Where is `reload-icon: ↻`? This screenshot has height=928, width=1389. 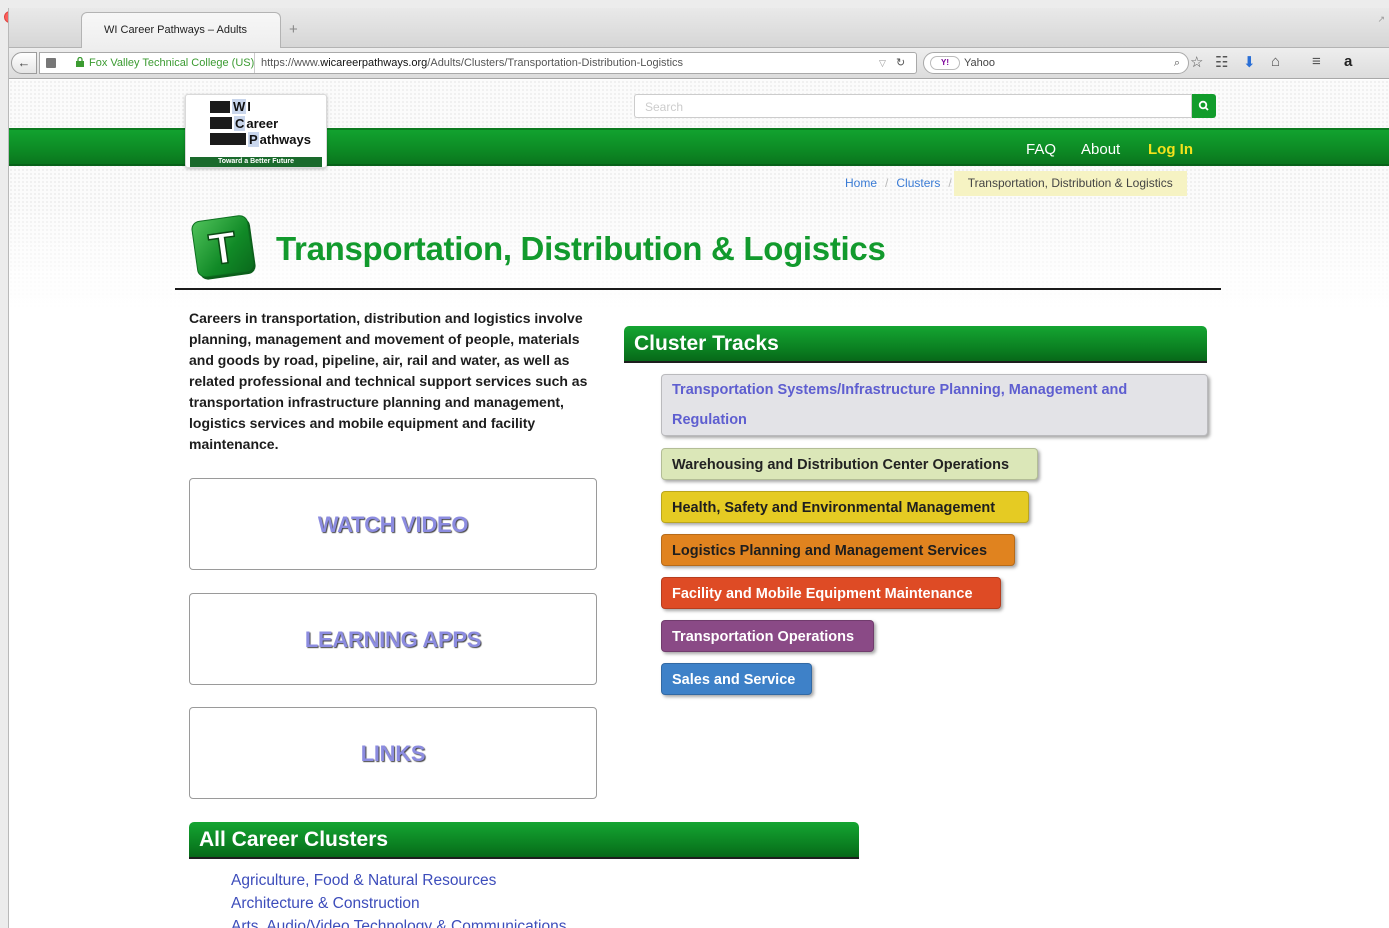 reload-icon: ↻ is located at coordinates (900, 63).